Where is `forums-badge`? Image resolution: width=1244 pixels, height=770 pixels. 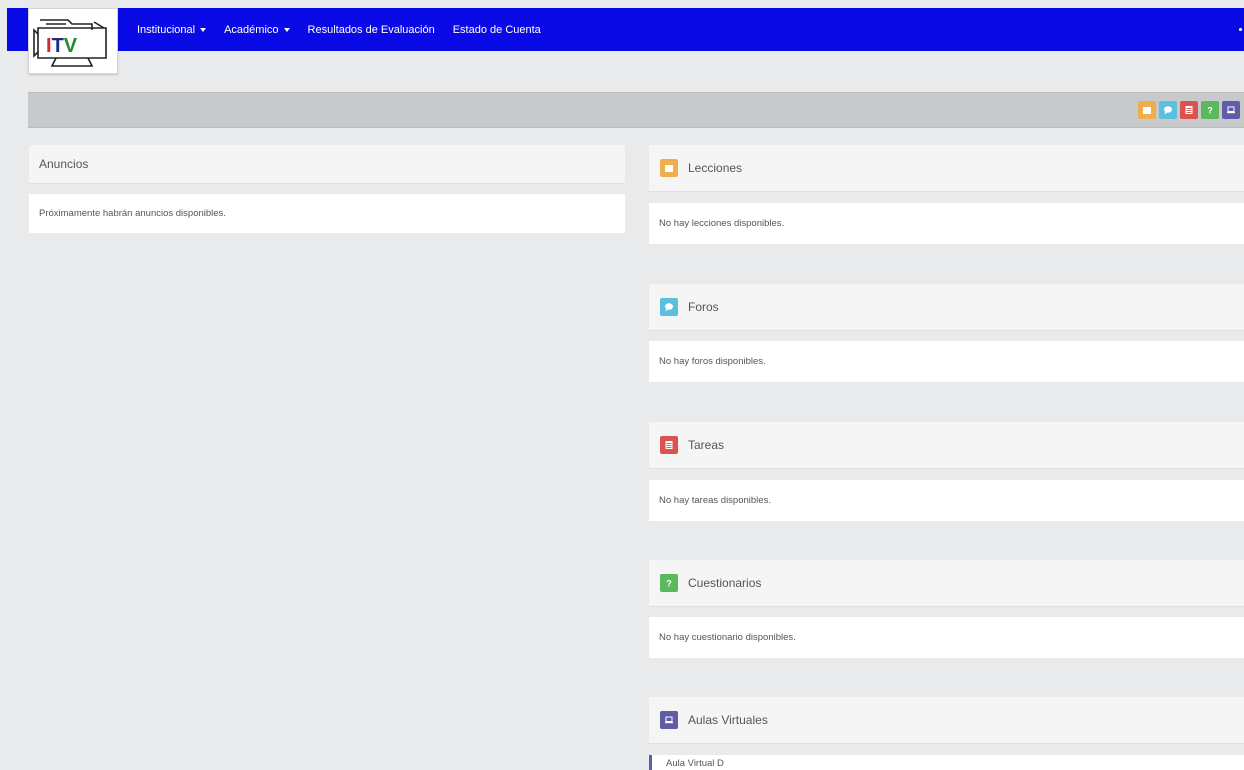 forums-badge is located at coordinates (669, 307).